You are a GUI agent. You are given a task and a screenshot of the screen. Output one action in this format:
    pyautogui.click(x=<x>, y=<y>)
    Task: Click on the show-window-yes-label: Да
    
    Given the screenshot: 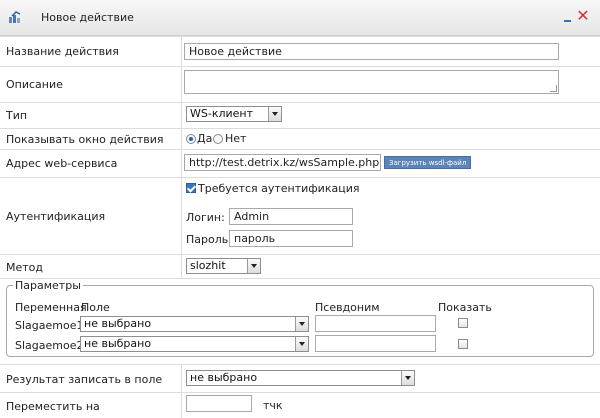 What is the action you would take?
    pyautogui.click(x=205, y=138)
    